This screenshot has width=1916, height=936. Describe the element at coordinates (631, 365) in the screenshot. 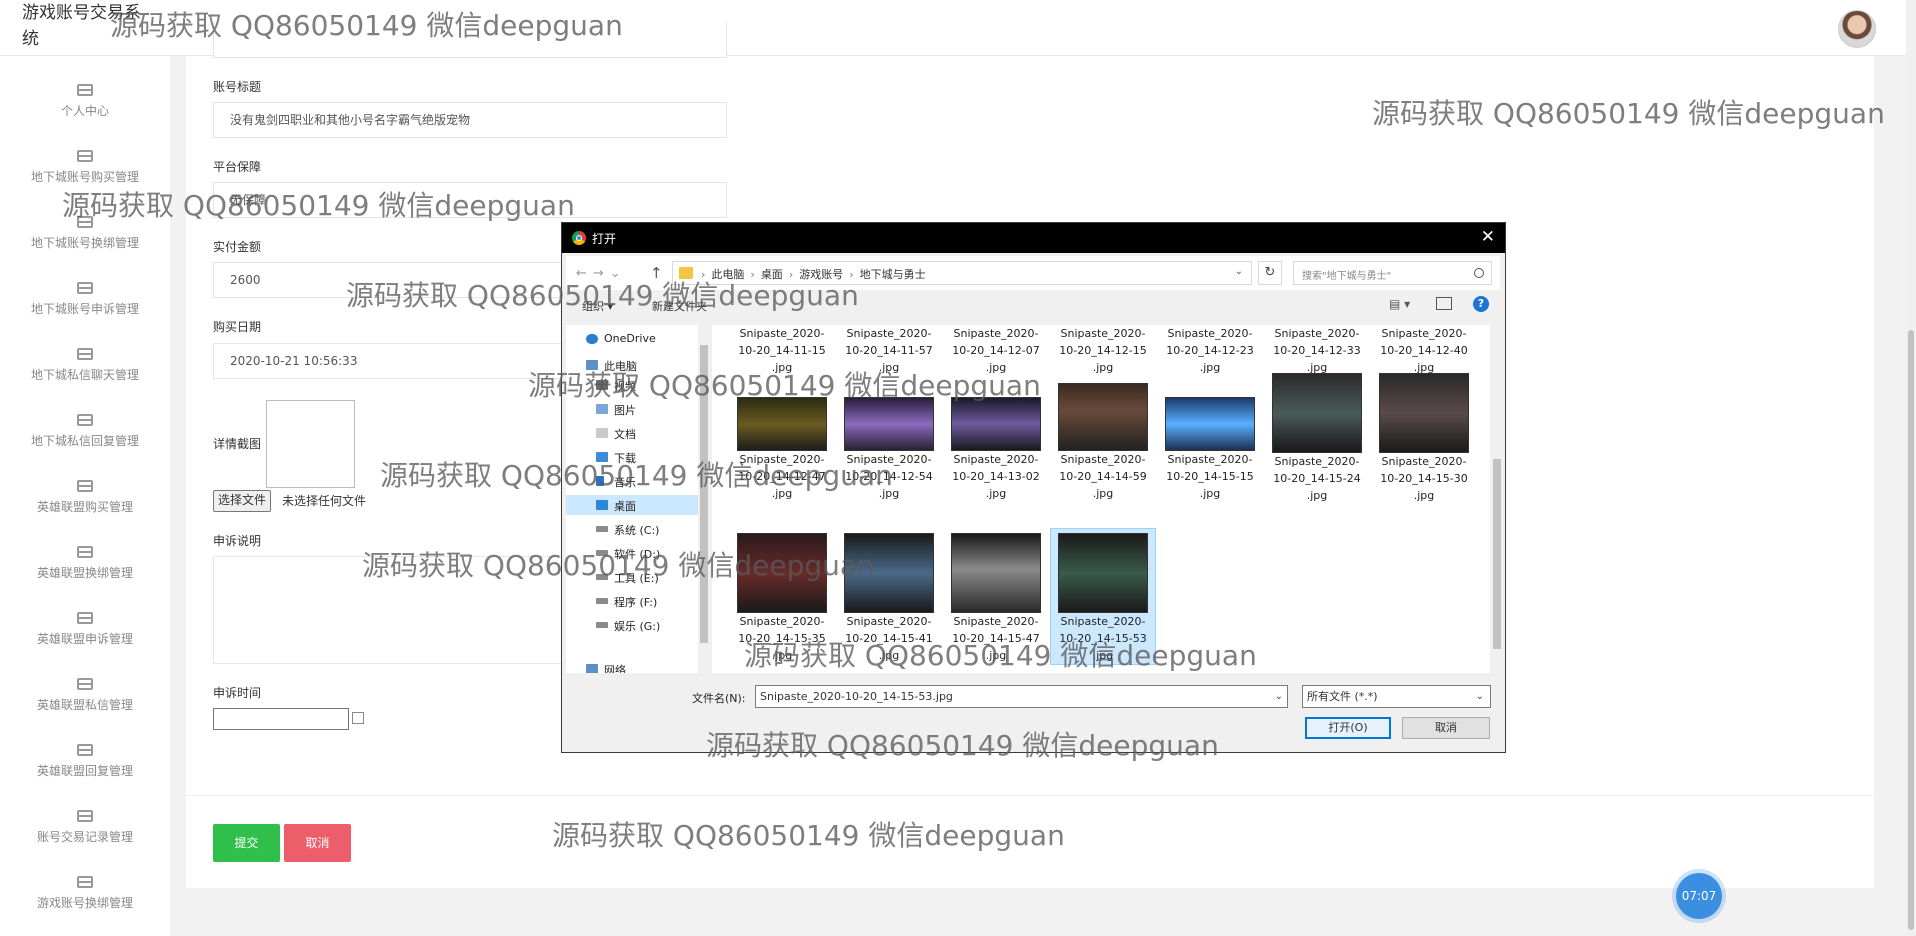

I see `nav-item-this-pc: 此电脑` at that location.